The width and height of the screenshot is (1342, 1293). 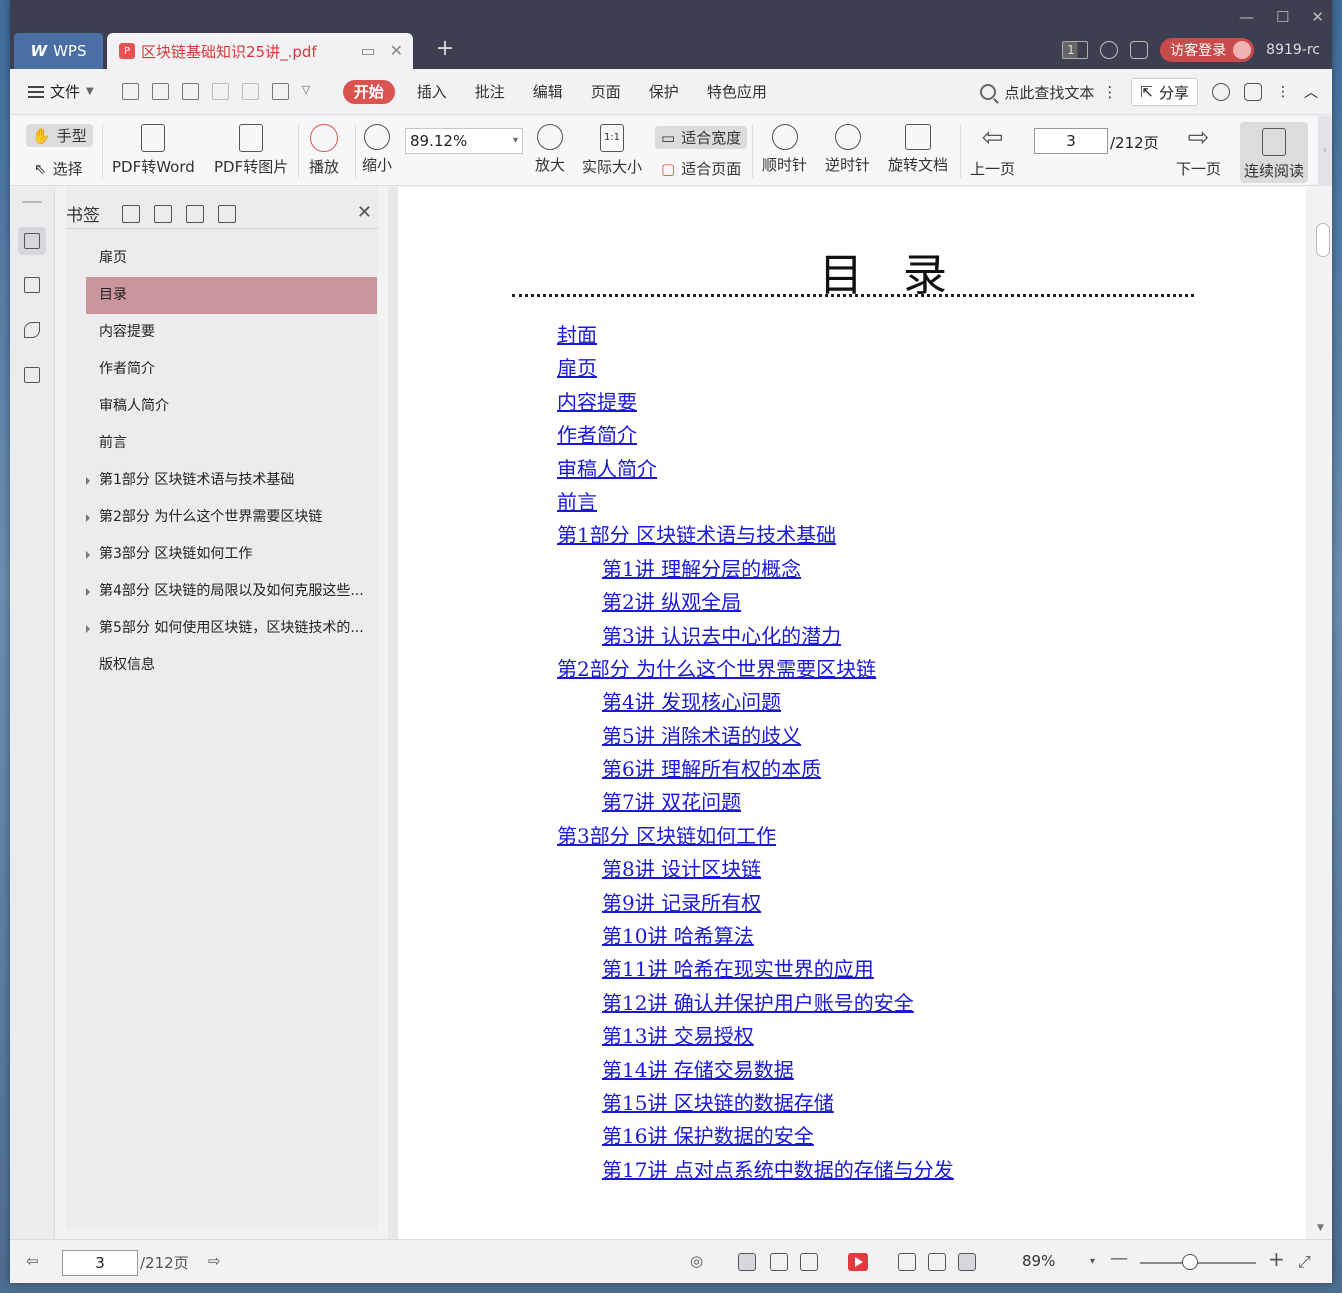 What do you see at coordinates (1038, 1261) in the screenshot?
I see `status-zoom-value: 89%` at bounding box center [1038, 1261].